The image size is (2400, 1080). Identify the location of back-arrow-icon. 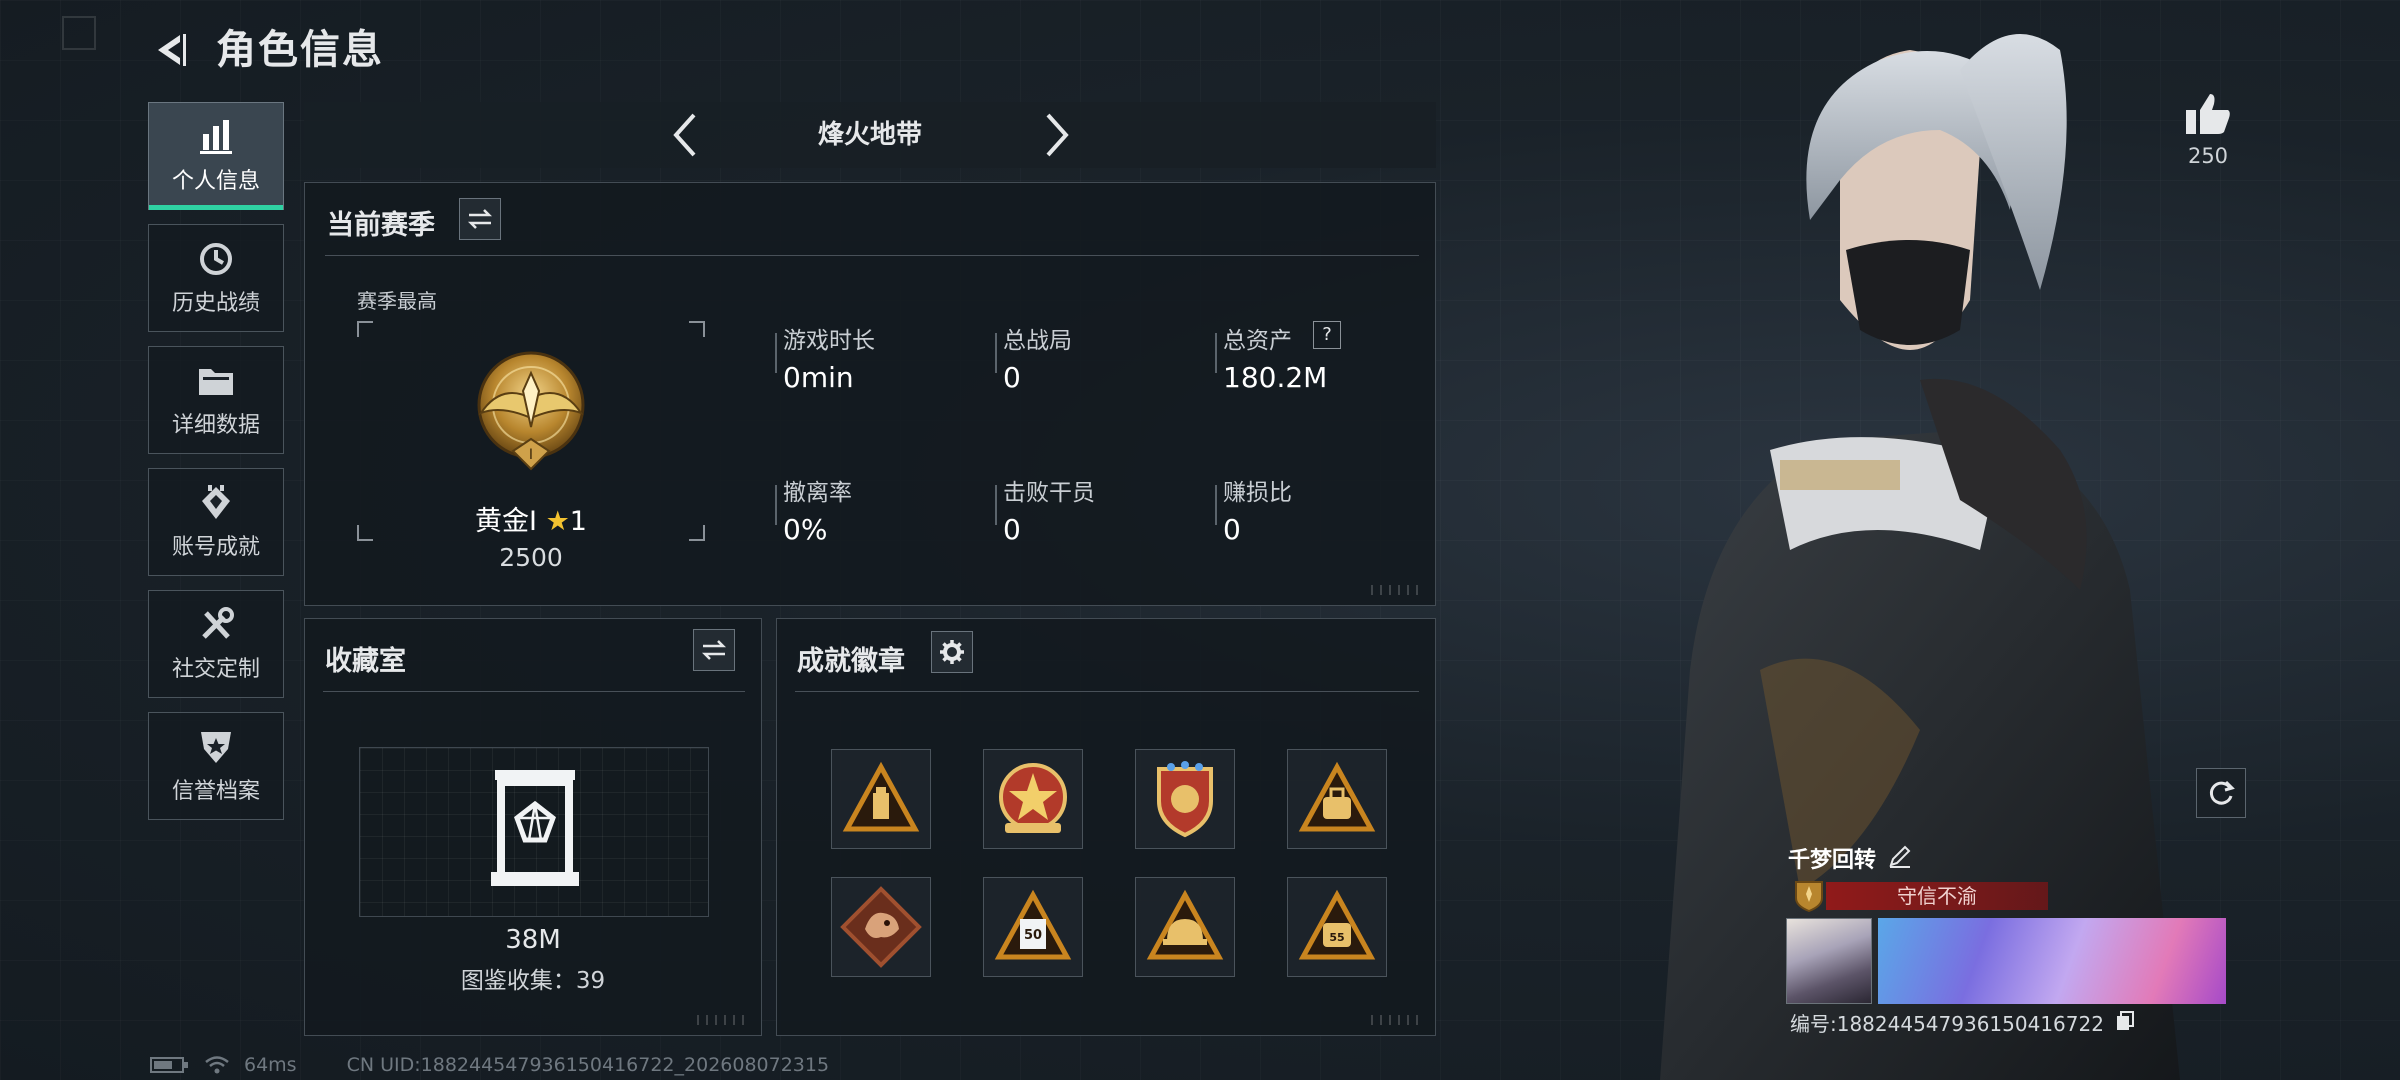
(172, 50).